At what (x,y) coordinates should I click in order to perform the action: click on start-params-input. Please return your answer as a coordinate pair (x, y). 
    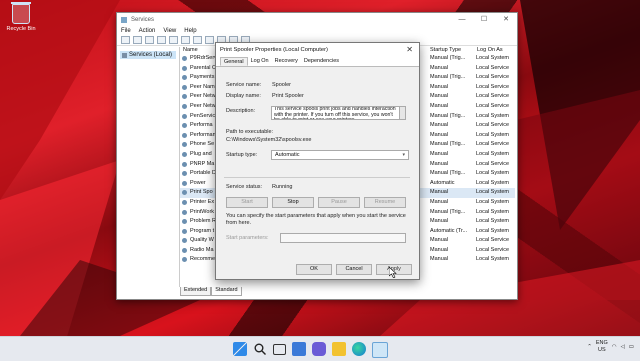
    Looking at the image, I should click on (343, 238).